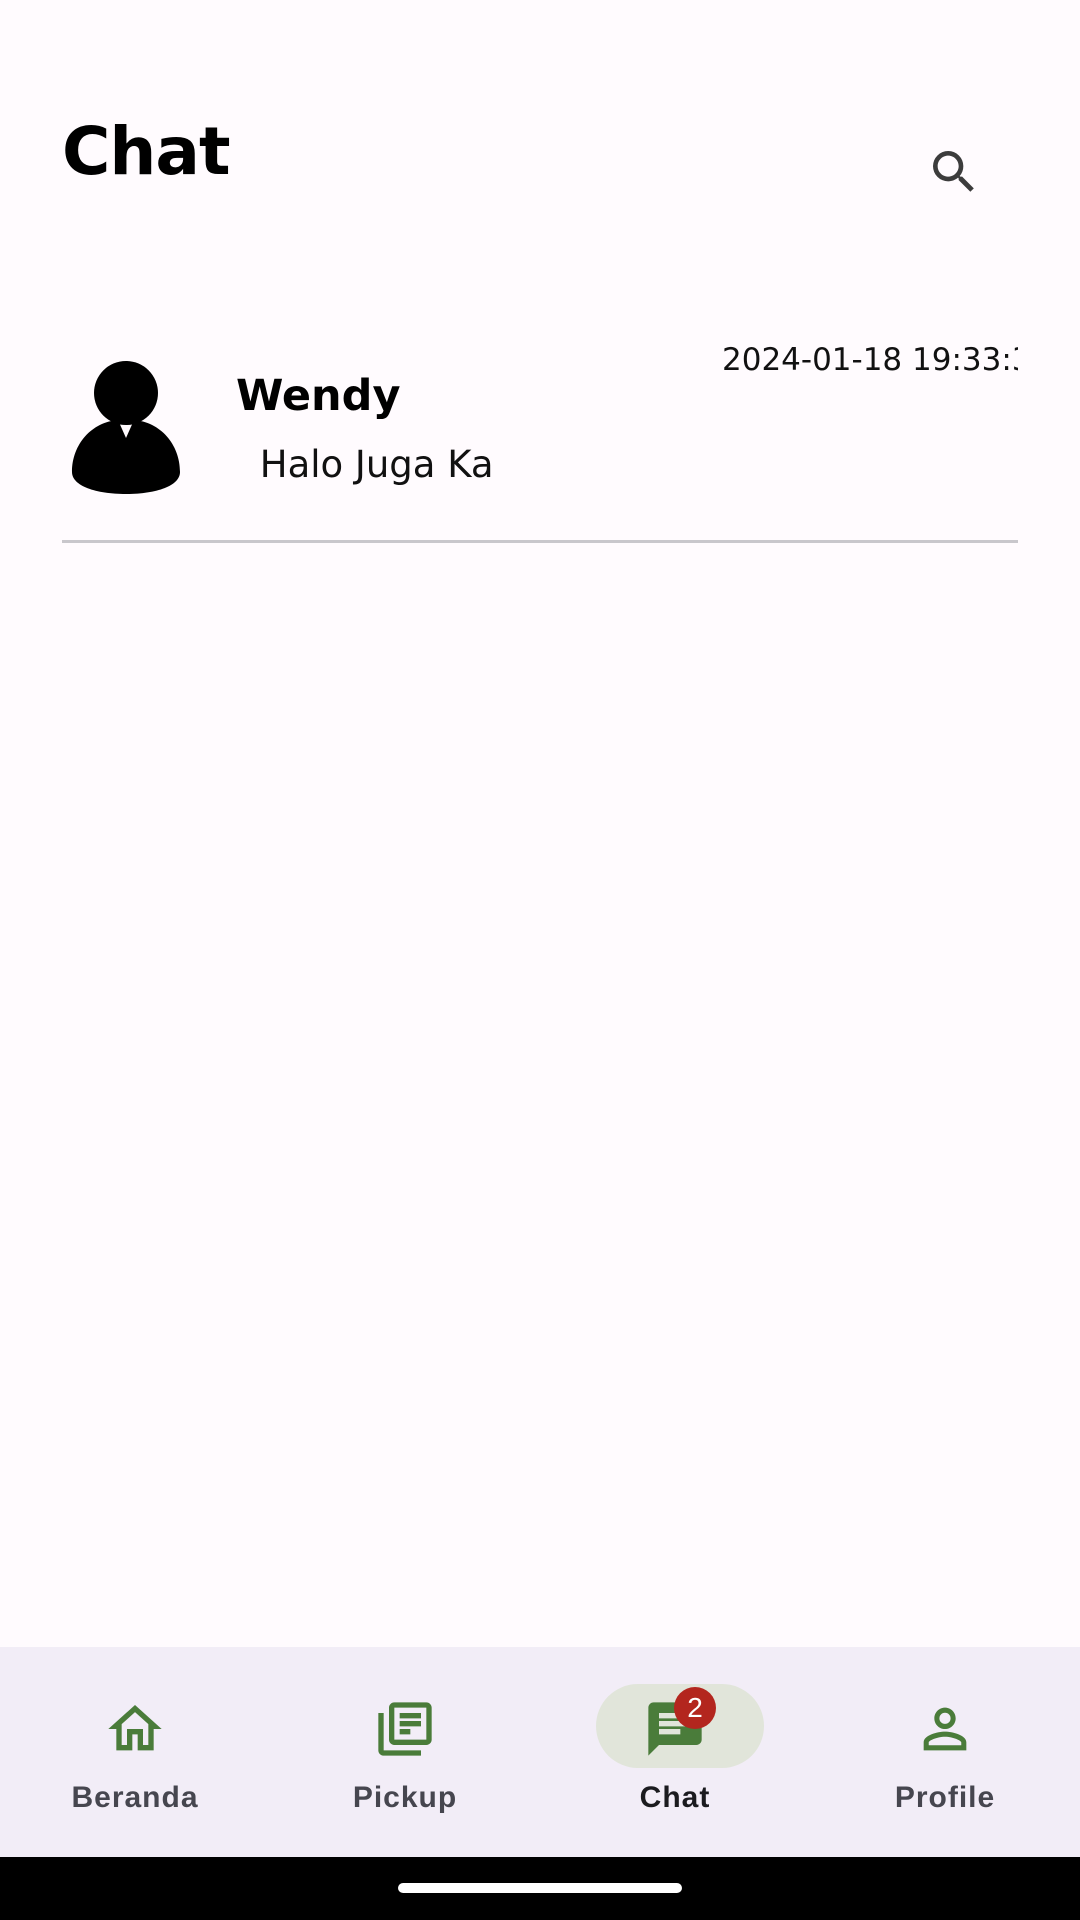 This screenshot has height=1920, width=1080. Describe the element at coordinates (945, 1752) in the screenshot. I see `nav-item-profile: Profile` at that location.